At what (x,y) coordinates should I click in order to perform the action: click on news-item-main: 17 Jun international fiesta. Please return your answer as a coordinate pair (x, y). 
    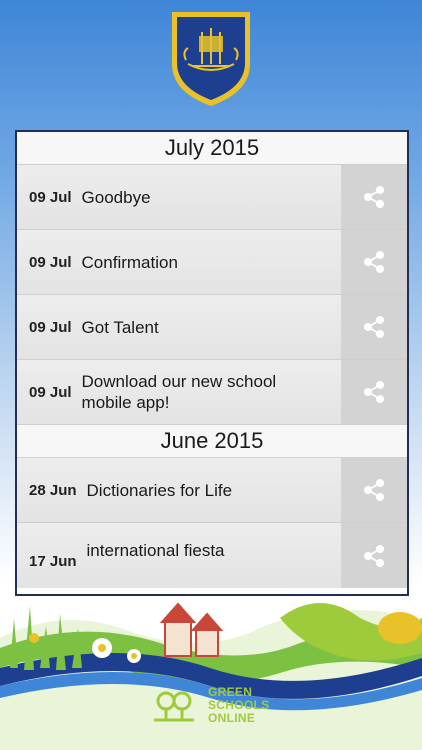
    Looking at the image, I should click on (179, 555).